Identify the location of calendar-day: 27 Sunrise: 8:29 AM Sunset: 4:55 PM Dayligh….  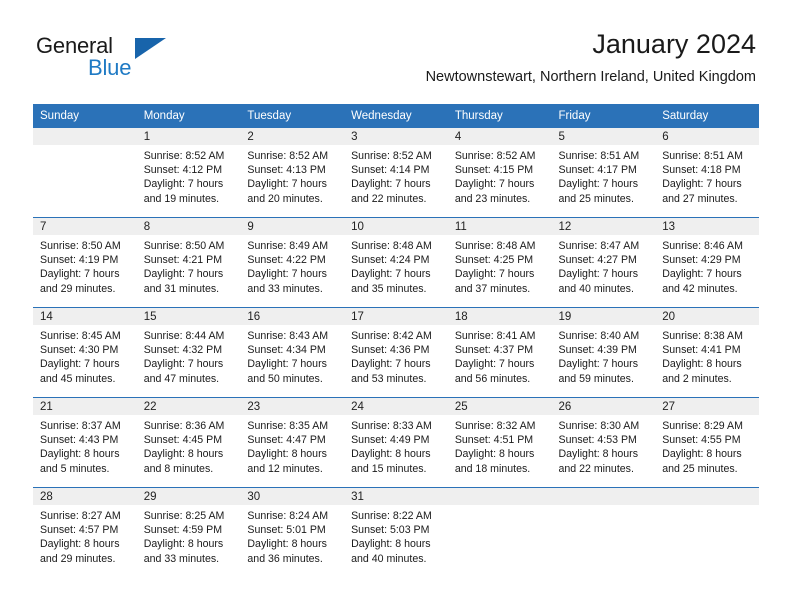
(707, 442).